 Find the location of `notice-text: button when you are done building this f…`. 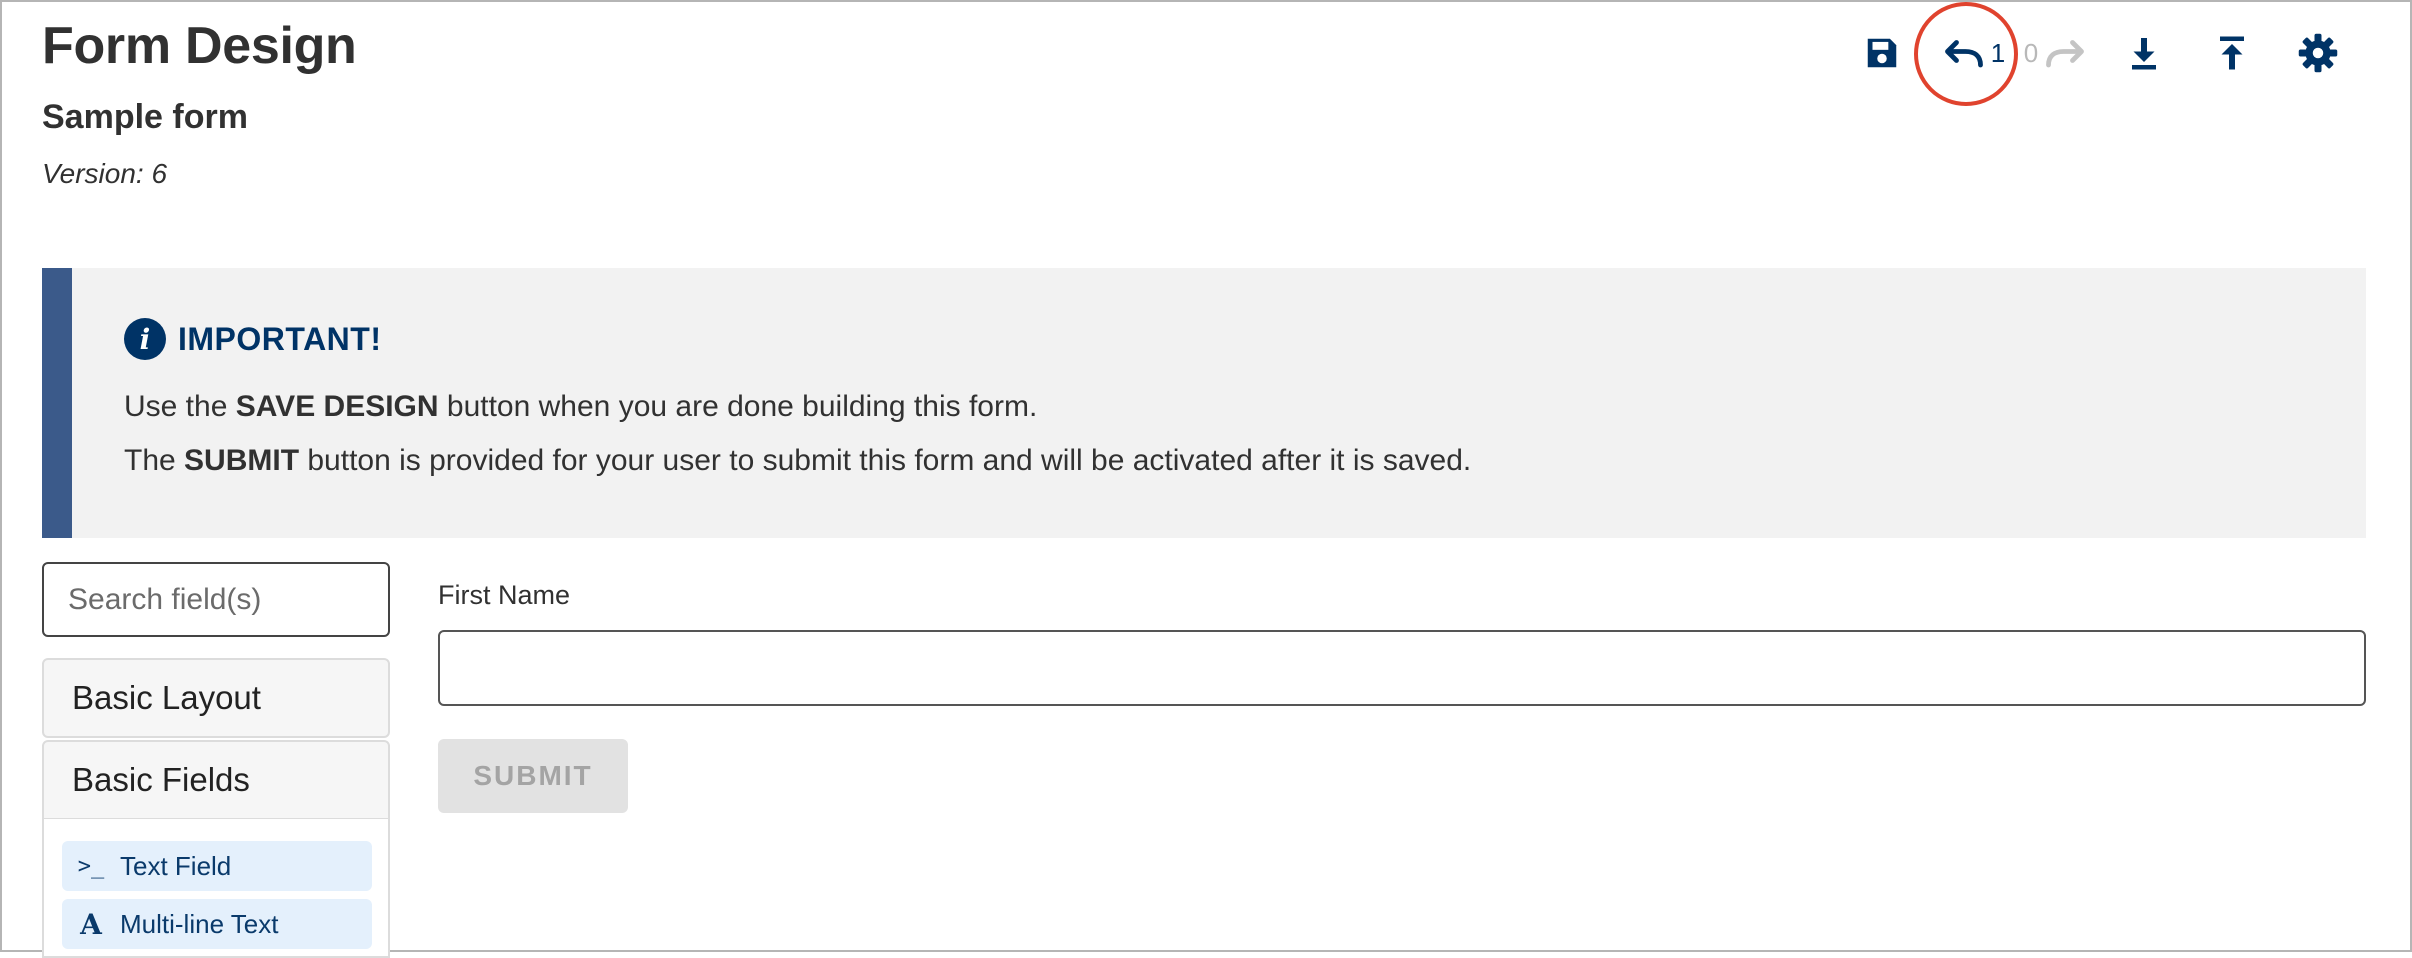

notice-text: button when you are done building this f… is located at coordinates (738, 406).